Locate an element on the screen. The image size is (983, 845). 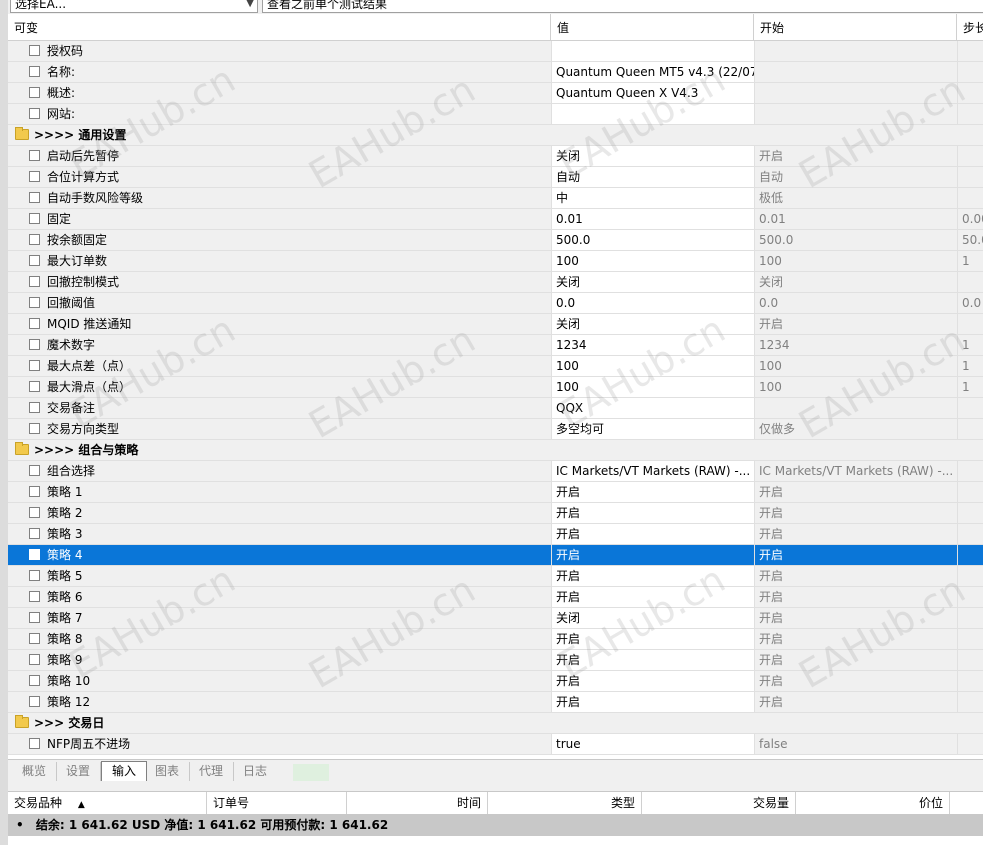
param-name-cell: 策略 10 is located at coordinates (279, 681).